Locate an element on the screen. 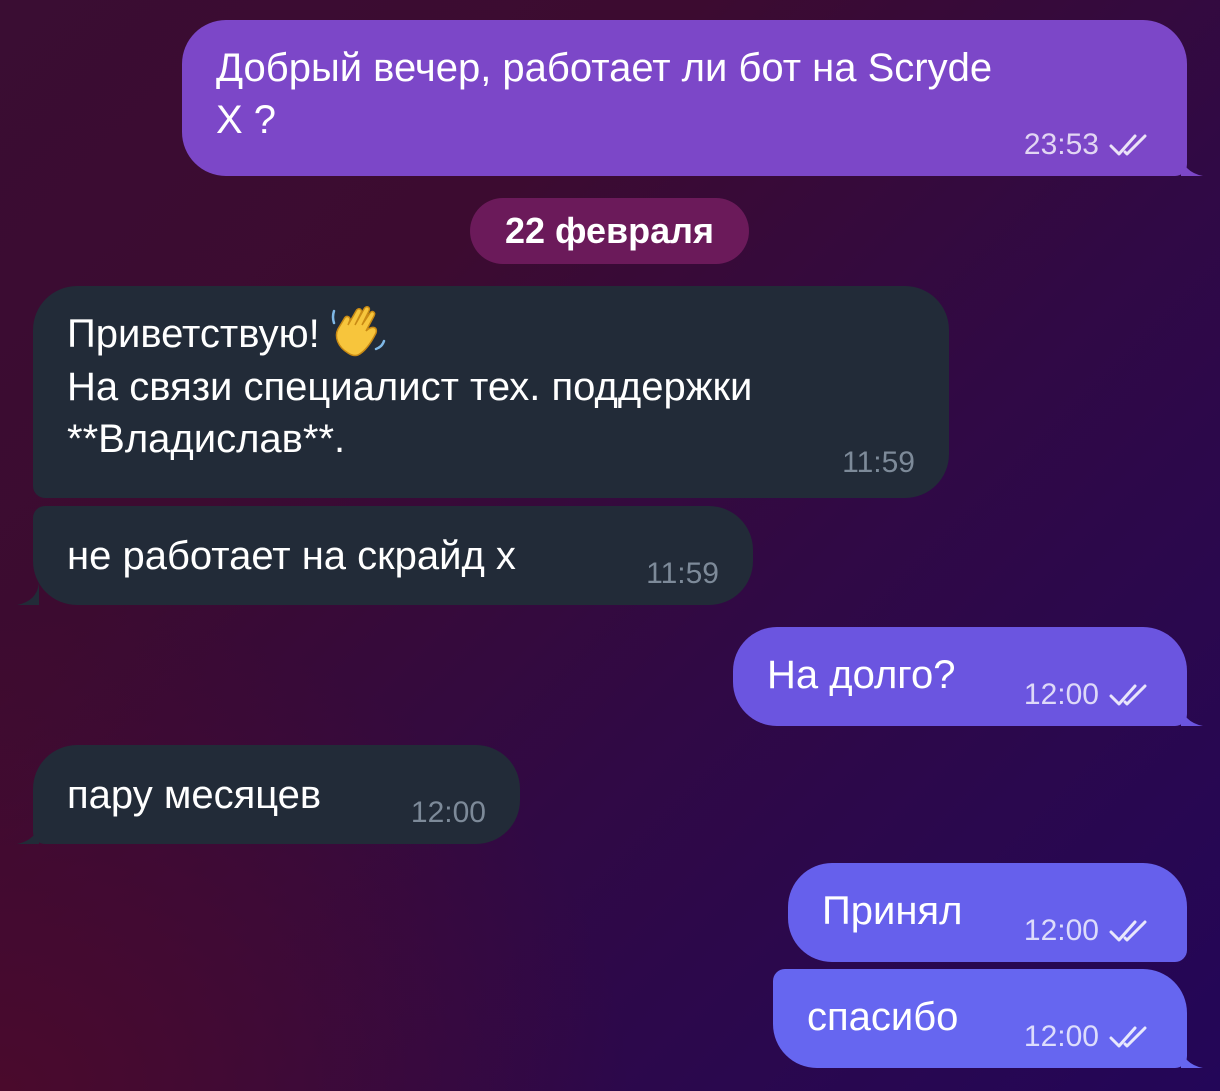 The width and height of the screenshot is (1220, 1091). message-bubble-incoming: не работает на скрайд х 11:59 is located at coordinates (385, 555).